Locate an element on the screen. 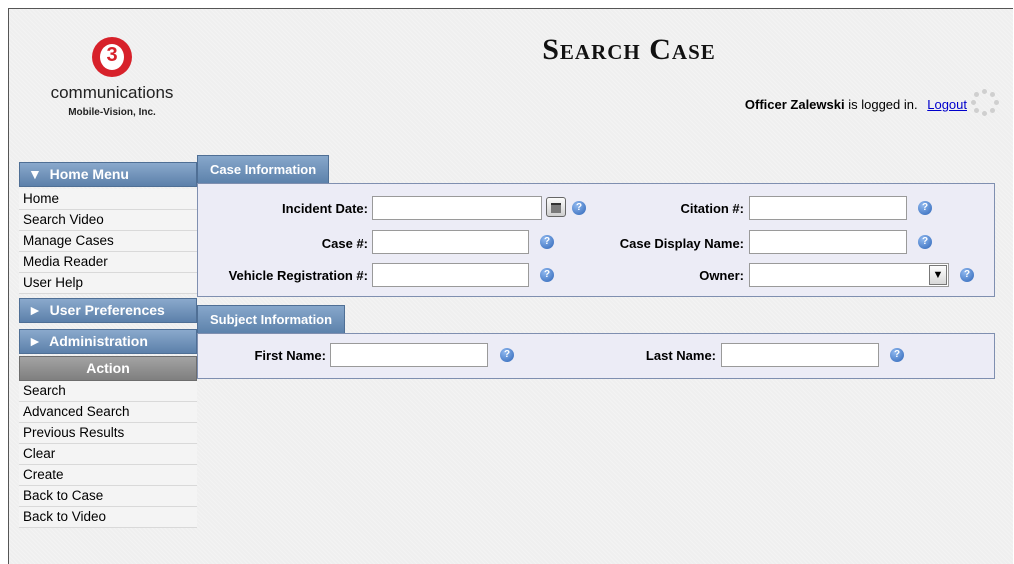 This screenshot has width=1014, height=564. calendar-icon is located at coordinates (556, 207).